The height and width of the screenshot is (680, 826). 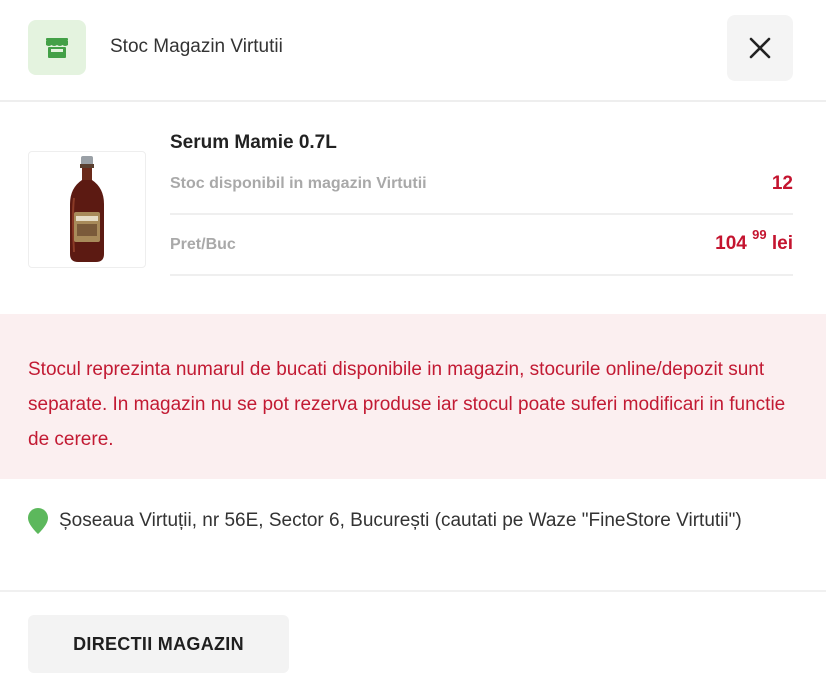 What do you see at coordinates (759, 234) in the screenshot?
I see `price-cents: 99` at bounding box center [759, 234].